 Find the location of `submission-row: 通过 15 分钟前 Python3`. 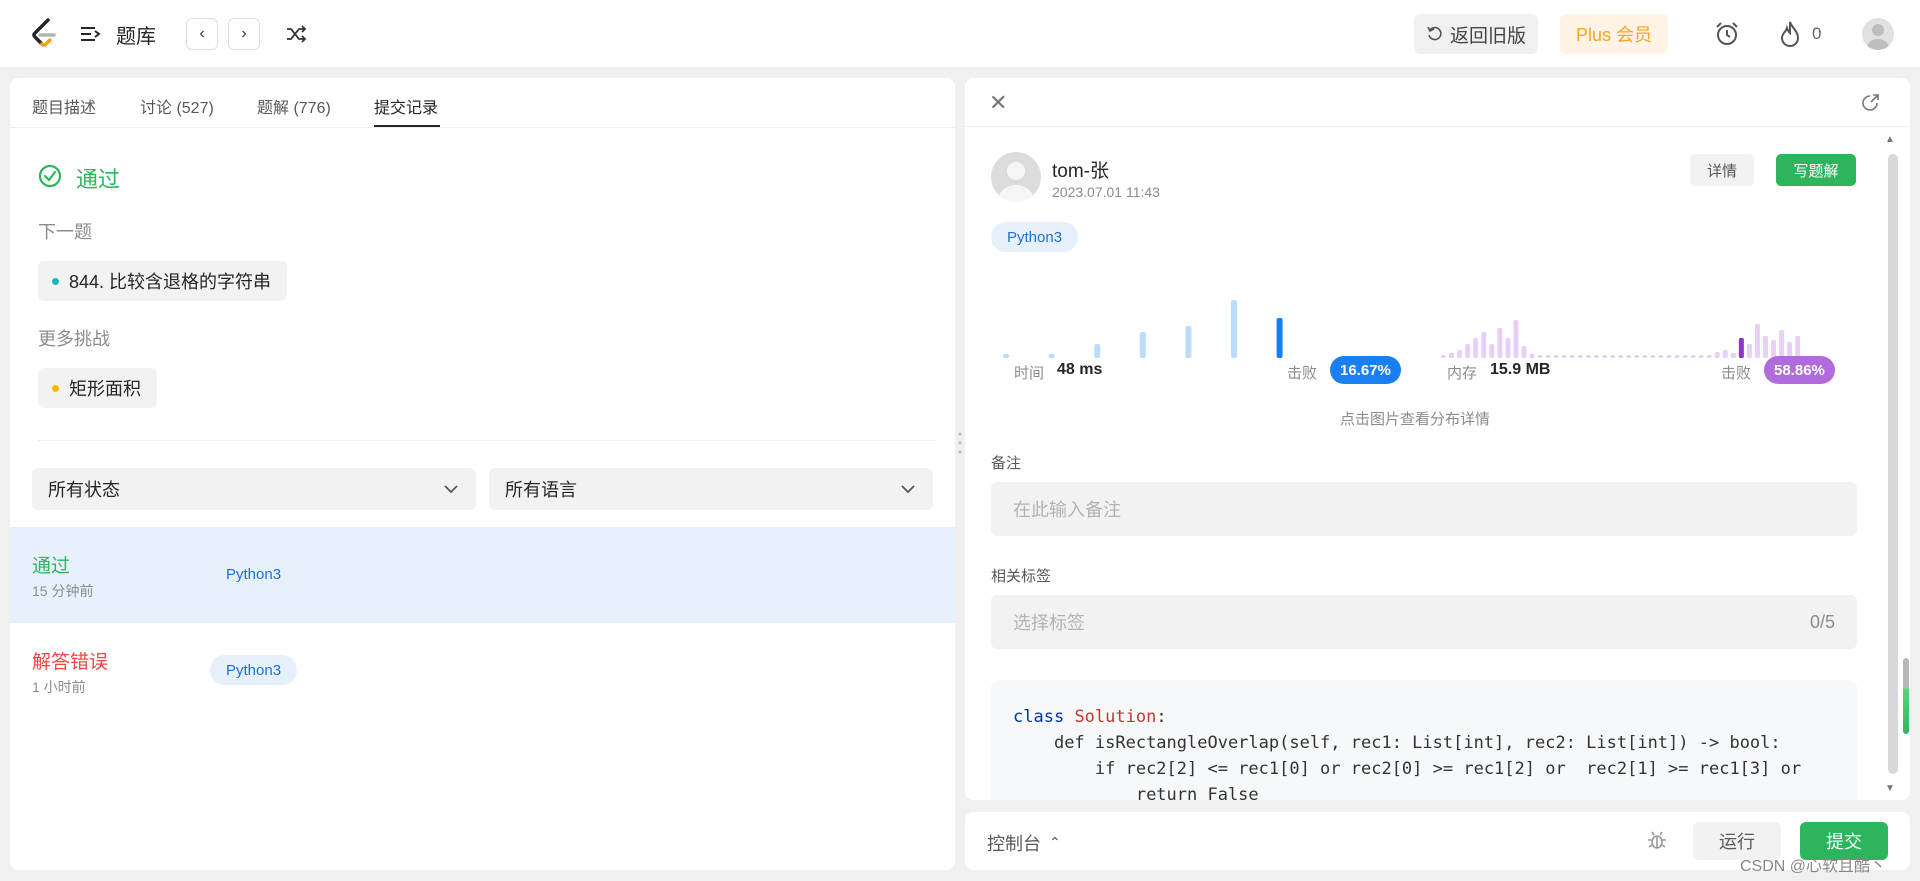

submission-row: 通过 15 分钟前 Python3 is located at coordinates (482, 575).